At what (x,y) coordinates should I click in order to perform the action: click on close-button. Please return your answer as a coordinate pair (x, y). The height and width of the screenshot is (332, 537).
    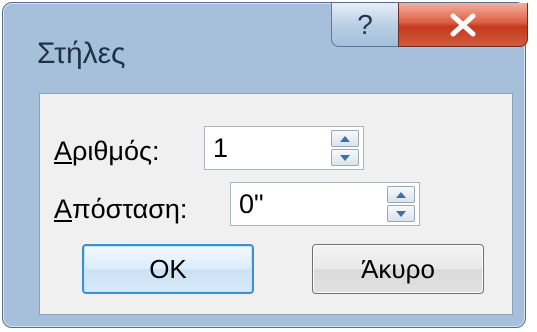
    Looking at the image, I should click on (463, 25).